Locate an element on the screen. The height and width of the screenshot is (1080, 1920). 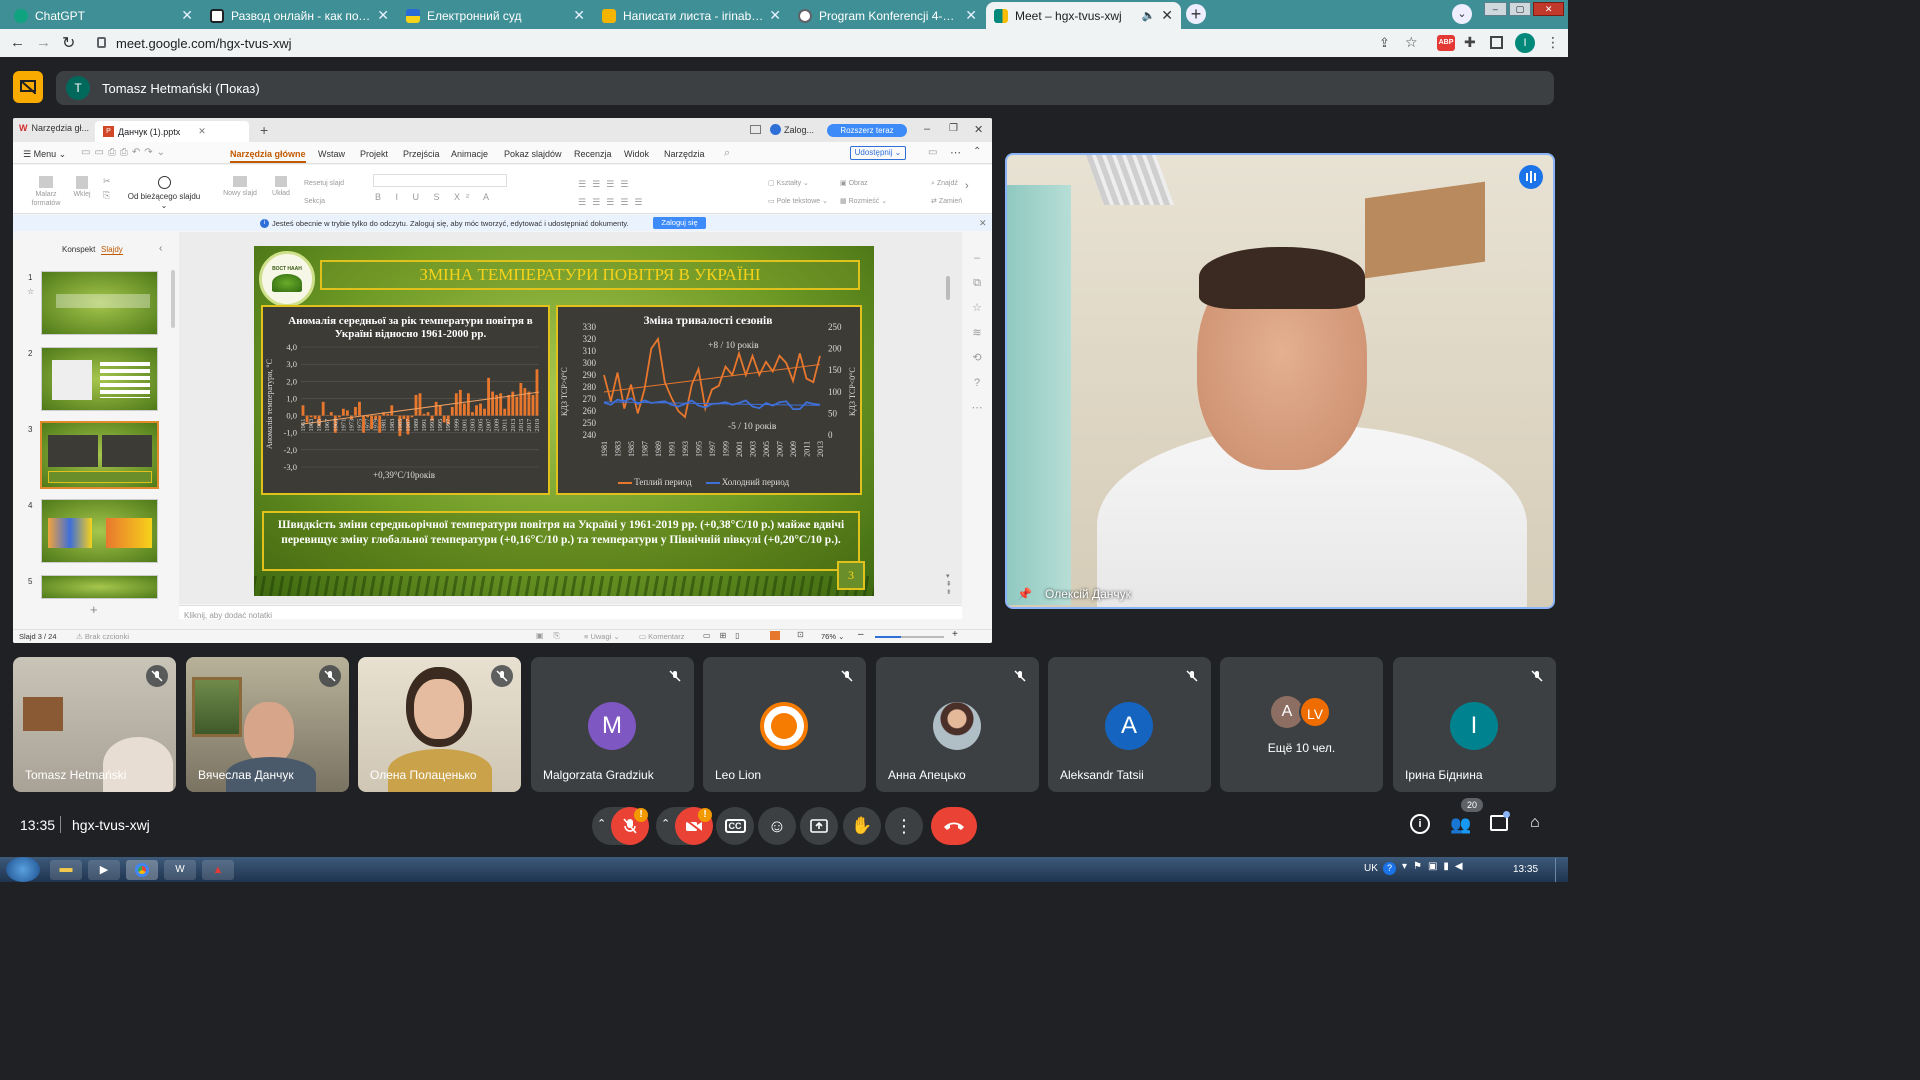
file-explorer-icon: ▬ is located at coordinates (66, 870).